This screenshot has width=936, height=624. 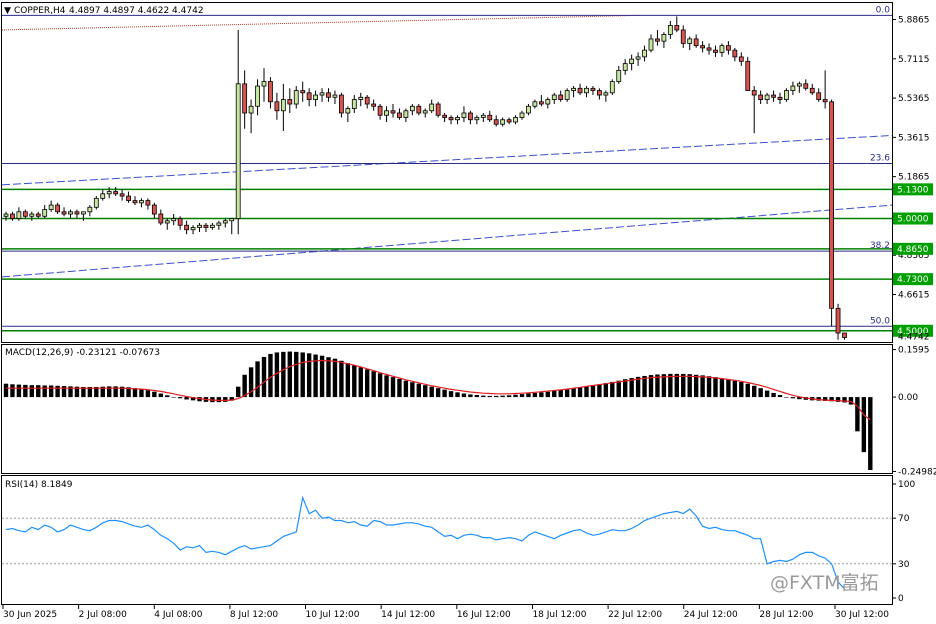 I want to click on triangle-down-icon: ▼, so click(x=7, y=11).